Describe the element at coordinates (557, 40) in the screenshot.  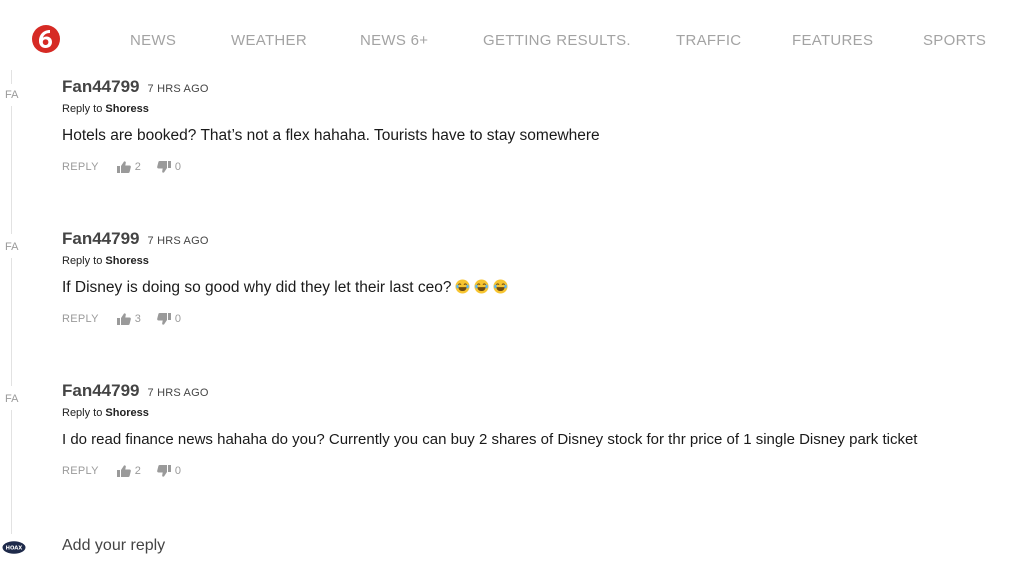
I see `nav-item-getting-results: GETTING RESULTS.` at that location.